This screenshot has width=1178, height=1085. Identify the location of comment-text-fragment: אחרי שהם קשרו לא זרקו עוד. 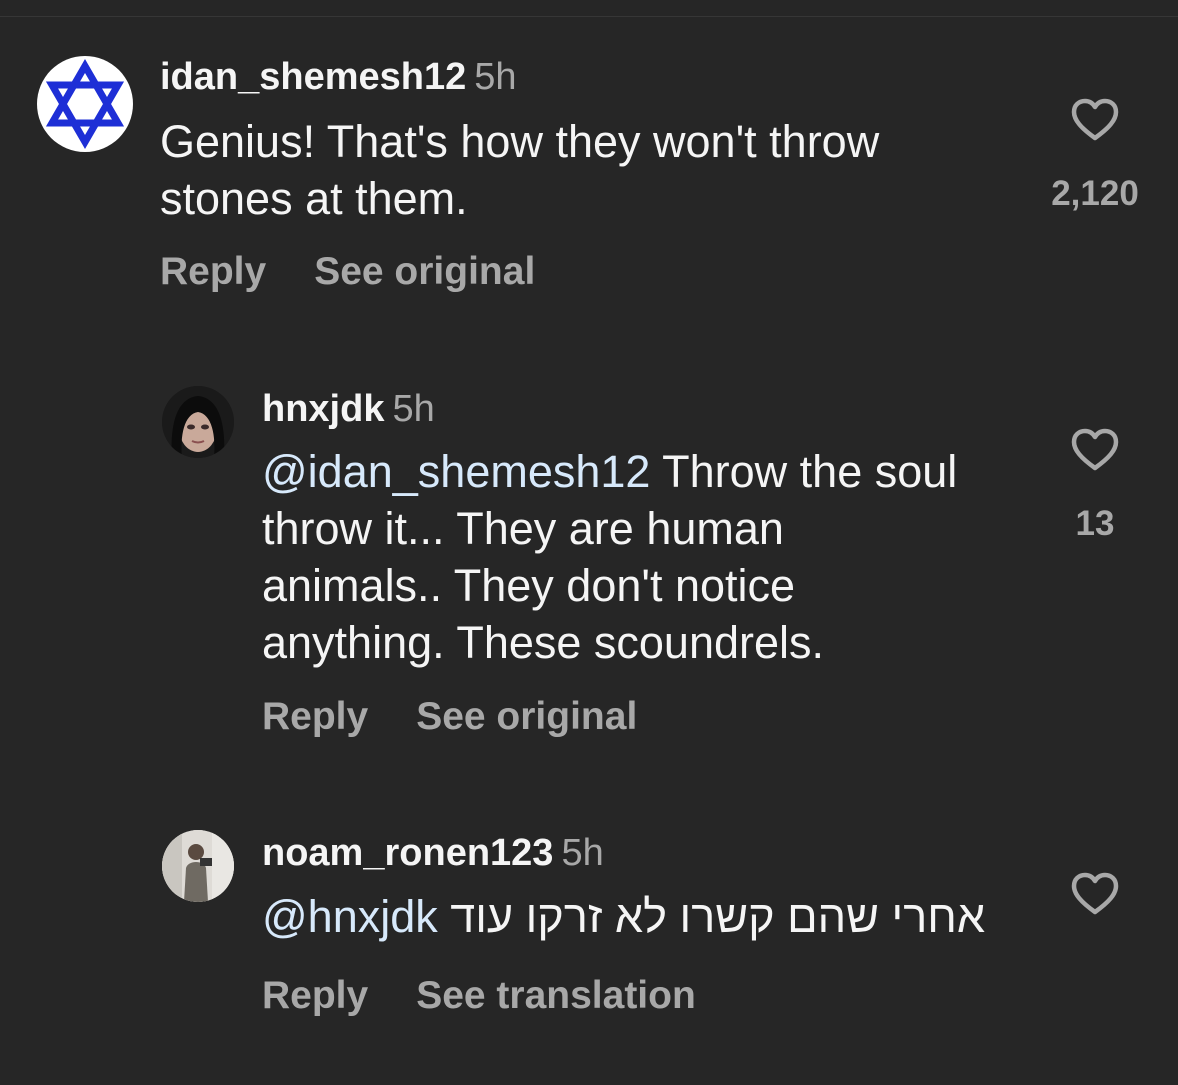
(718, 916).